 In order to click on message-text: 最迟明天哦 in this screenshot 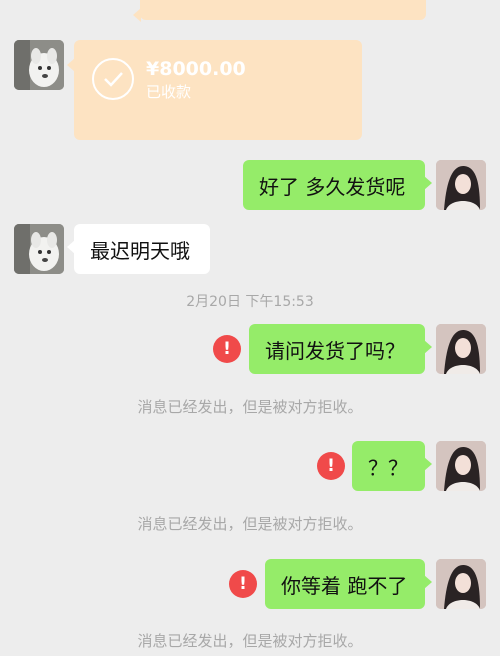, I will do `click(140, 250)`.